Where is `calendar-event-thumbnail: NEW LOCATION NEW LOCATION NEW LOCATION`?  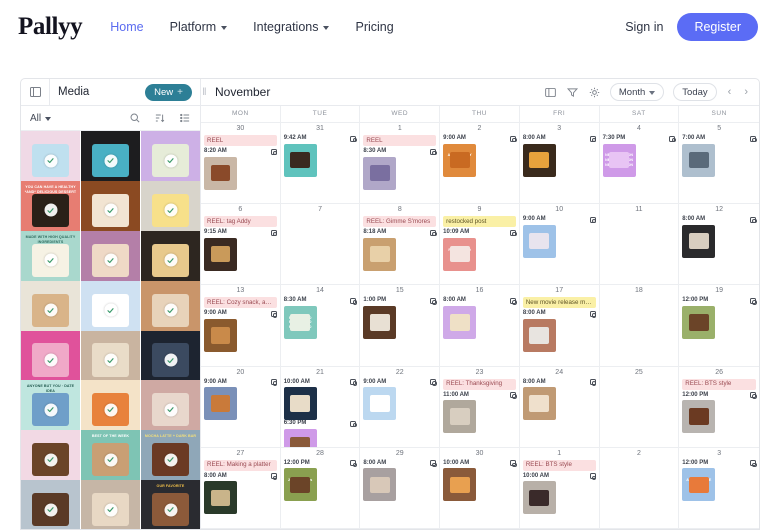
calendar-event-thumbnail: NEW LOCATION NEW LOCATION NEW LOCATION is located at coordinates (619, 160).